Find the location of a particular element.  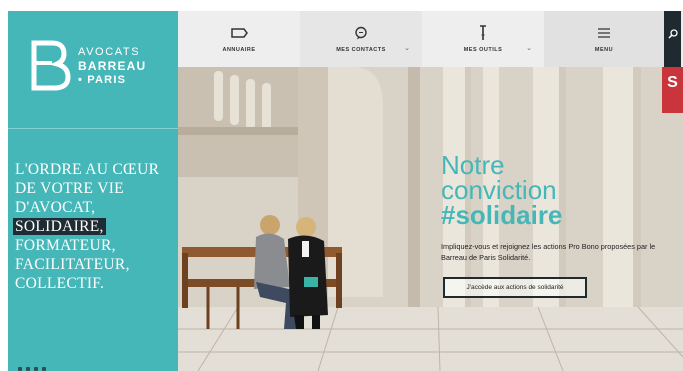

tagline-part-1: L'ORDRE AU CŒUR DE VOTRE VIE D'AVOCAT, is located at coordinates (87, 188).